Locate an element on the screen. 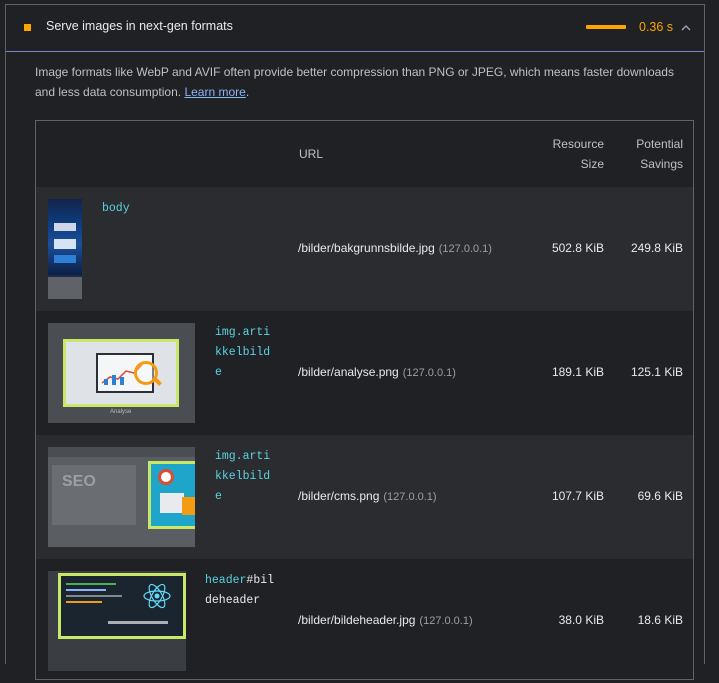 The height and width of the screenshot is (683, 719). row-url: /bilder/analyse.png (127.0.0.1) is located at coordinates (377, 372).